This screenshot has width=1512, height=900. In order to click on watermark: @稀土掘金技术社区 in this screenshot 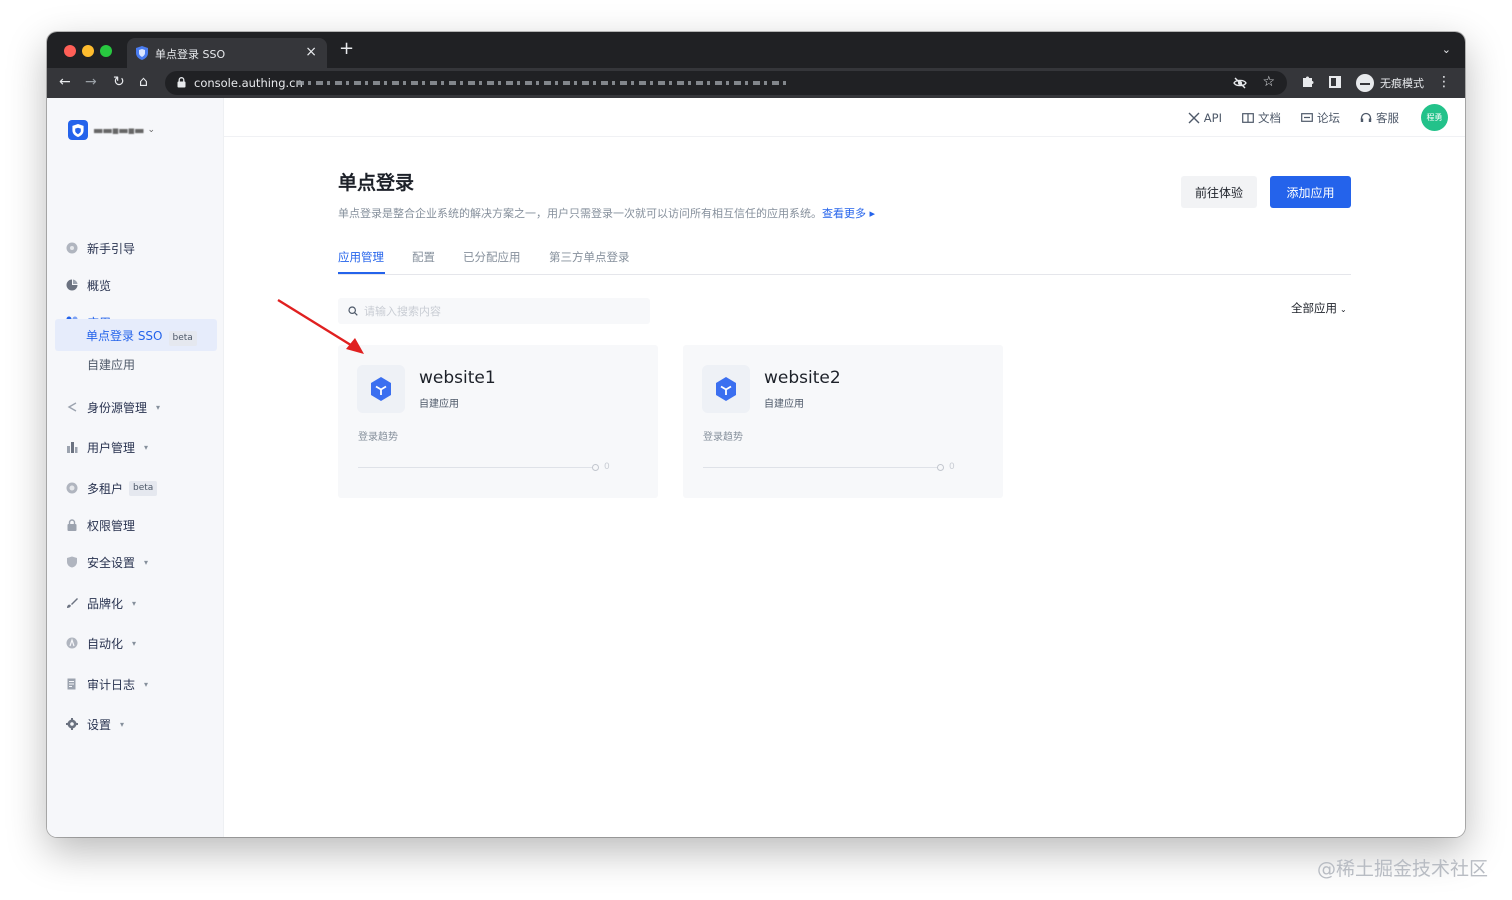, I will do `click(1402, 869)`.